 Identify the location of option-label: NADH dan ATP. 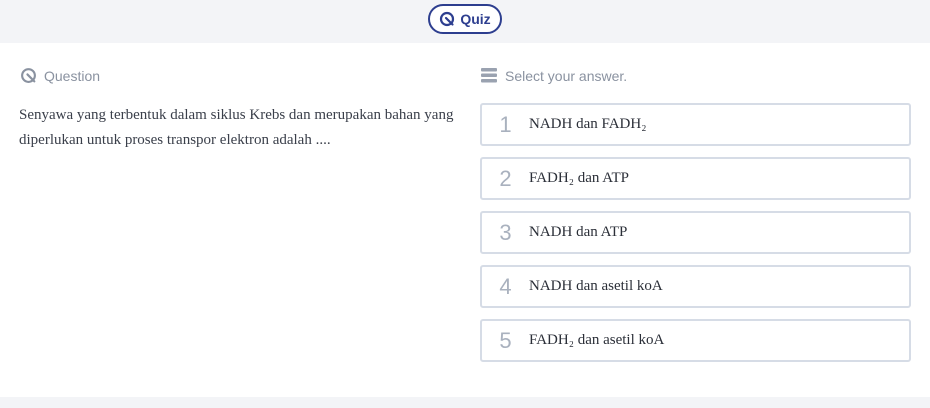
(578, 232).